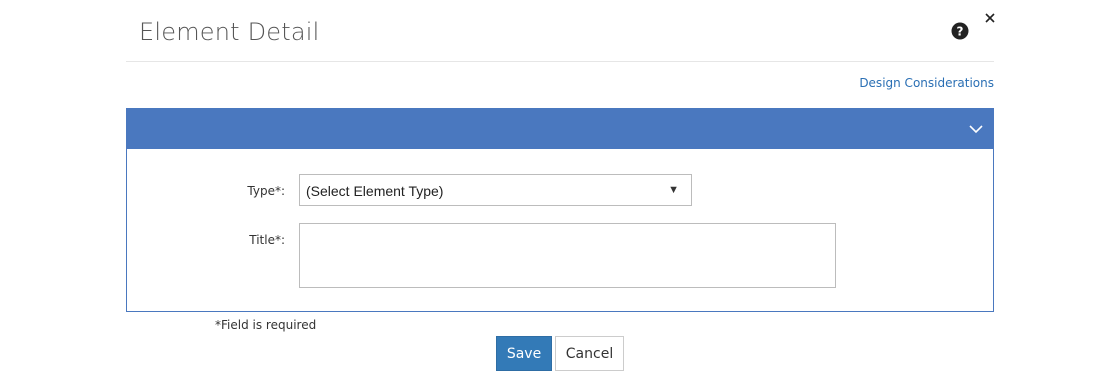  I want to click on question-circle-icon: ?, so click(960, 31).